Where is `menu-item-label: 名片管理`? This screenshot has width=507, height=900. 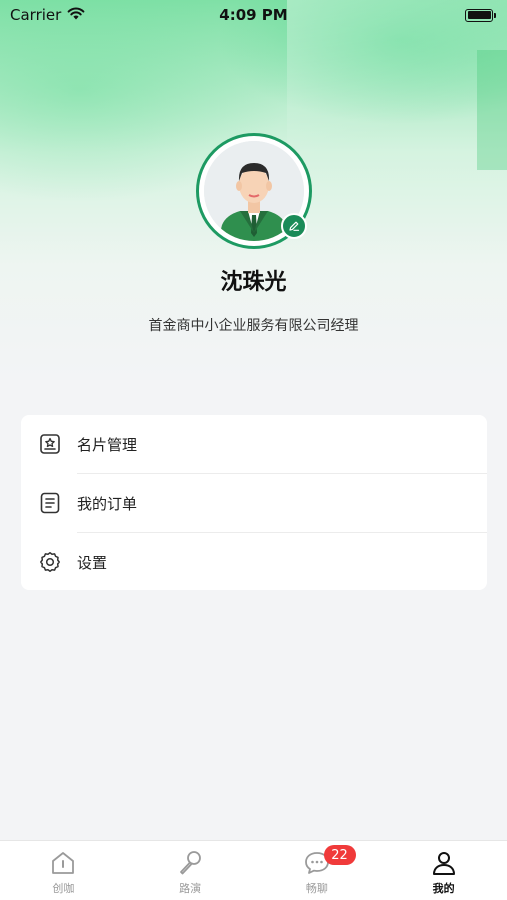 menu-item-label: 名片管理 is located at coordinates (107, 444).